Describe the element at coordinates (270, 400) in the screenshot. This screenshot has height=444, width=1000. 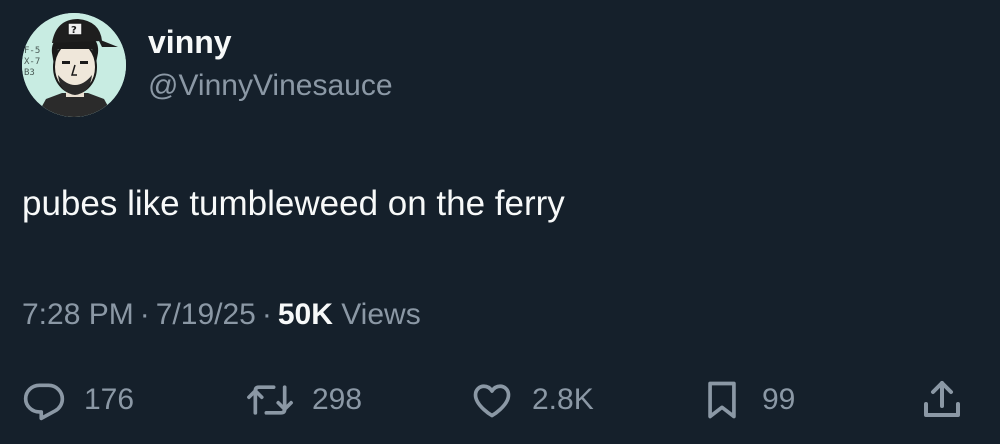
I see `repost-icon` at that location.